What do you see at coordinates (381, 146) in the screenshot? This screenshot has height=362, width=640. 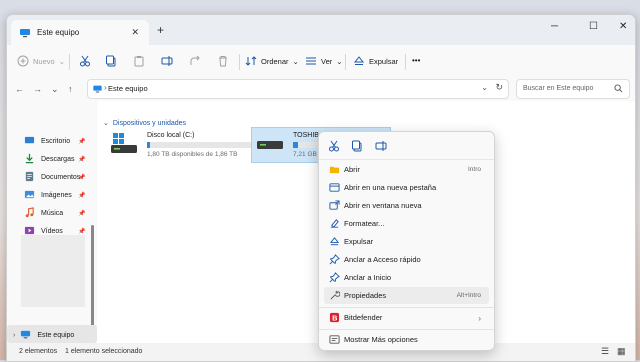 I see `rename-icon` at bounding box center [381, 146].